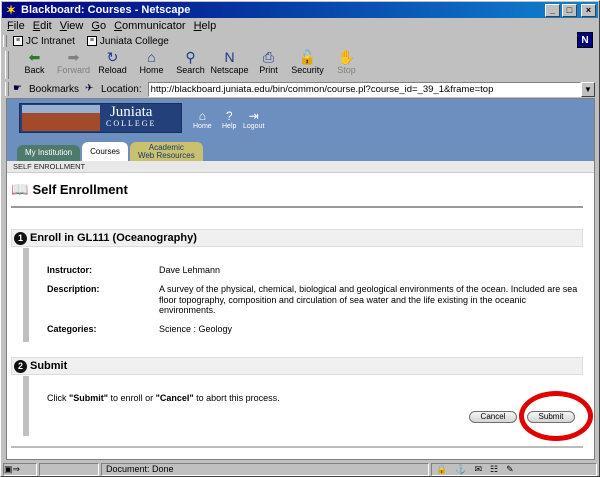 Image resolution: width=600 pixels, height=477 pixels. What do you see at coordinates (46, 89) in the screenshot?
I see `bookmarks-button: ☛ Bookmarks` at bounding box center [46, 89].